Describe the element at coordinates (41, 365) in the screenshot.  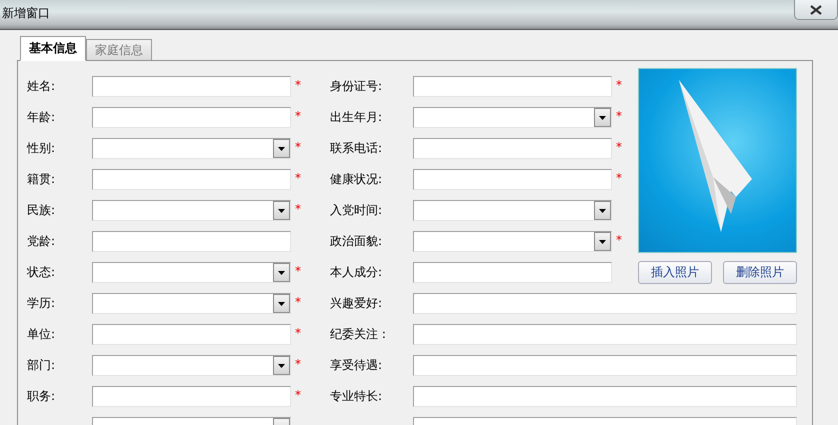
I see `field-label: 部门:` at that location.